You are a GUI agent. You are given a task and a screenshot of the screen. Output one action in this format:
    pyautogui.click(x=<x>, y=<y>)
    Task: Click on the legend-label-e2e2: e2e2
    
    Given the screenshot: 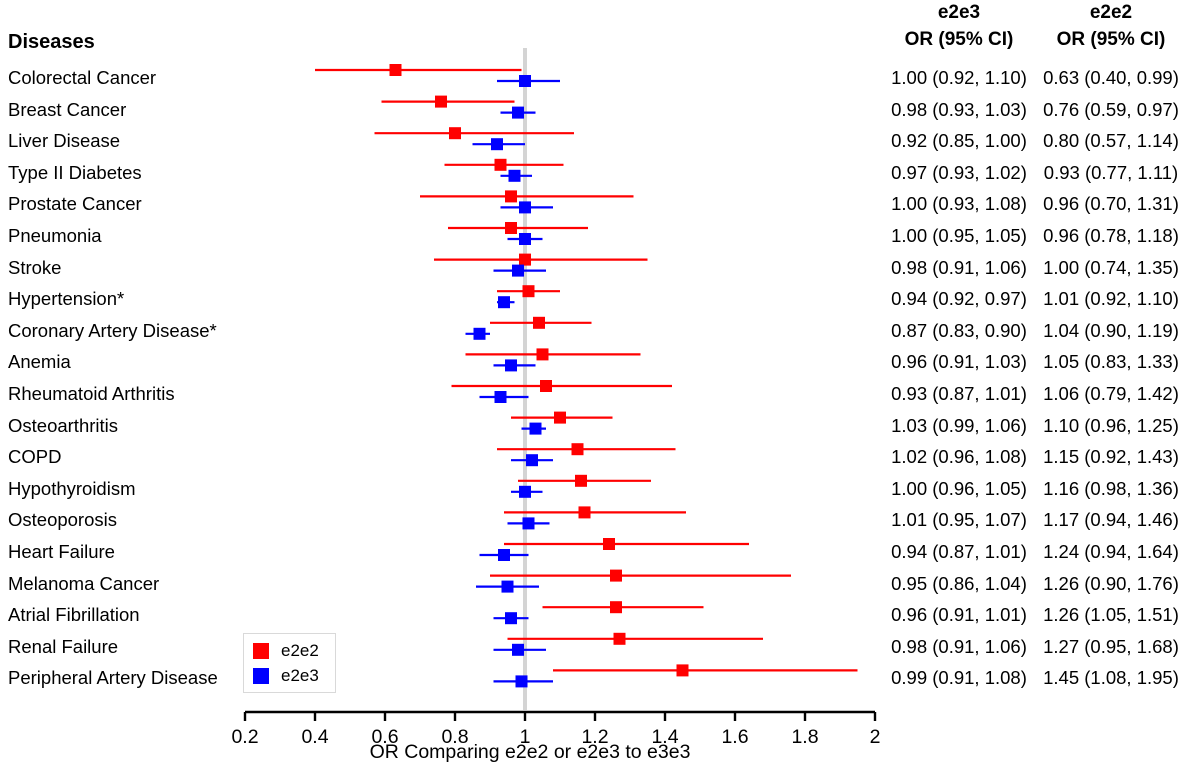 What is the action you would take?
    pyautogui.click(x=300, y=650)
    